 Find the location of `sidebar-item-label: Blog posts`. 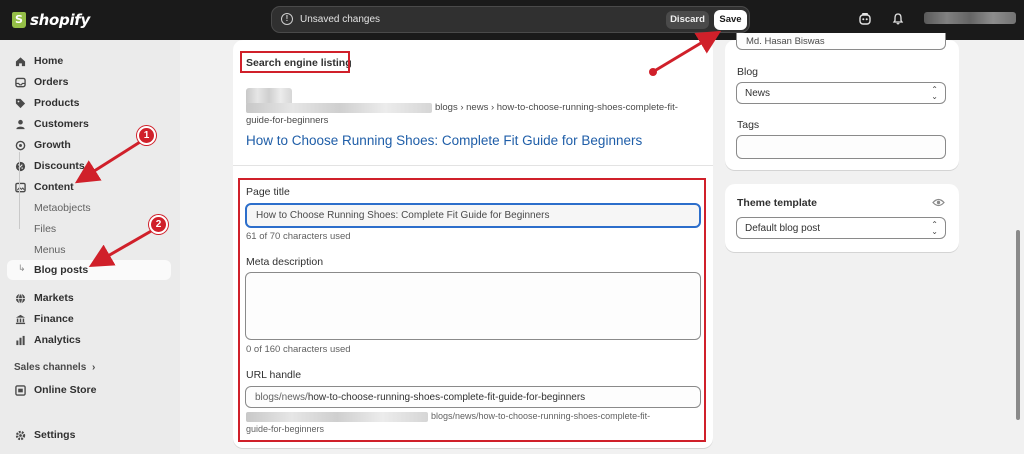

sidebar-item-label: Blog posts is located at coordinates (61, 270).